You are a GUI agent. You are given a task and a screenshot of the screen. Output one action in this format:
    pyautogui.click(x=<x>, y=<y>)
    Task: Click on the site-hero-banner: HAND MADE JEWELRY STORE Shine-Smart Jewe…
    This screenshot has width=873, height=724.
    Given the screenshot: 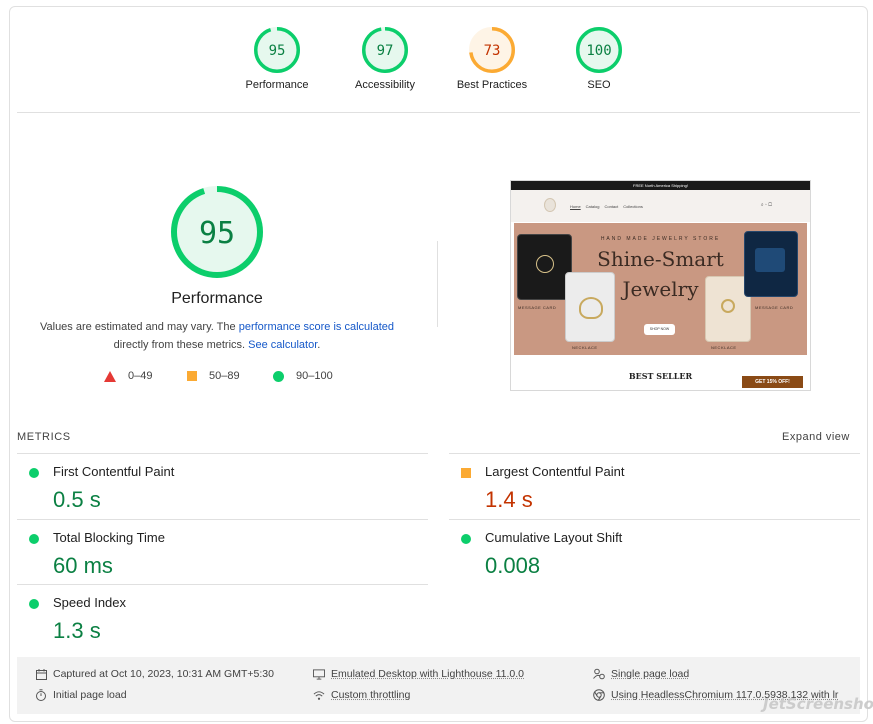 What is the action you would take?
    pyautogui.click(x=660, y=289)
    